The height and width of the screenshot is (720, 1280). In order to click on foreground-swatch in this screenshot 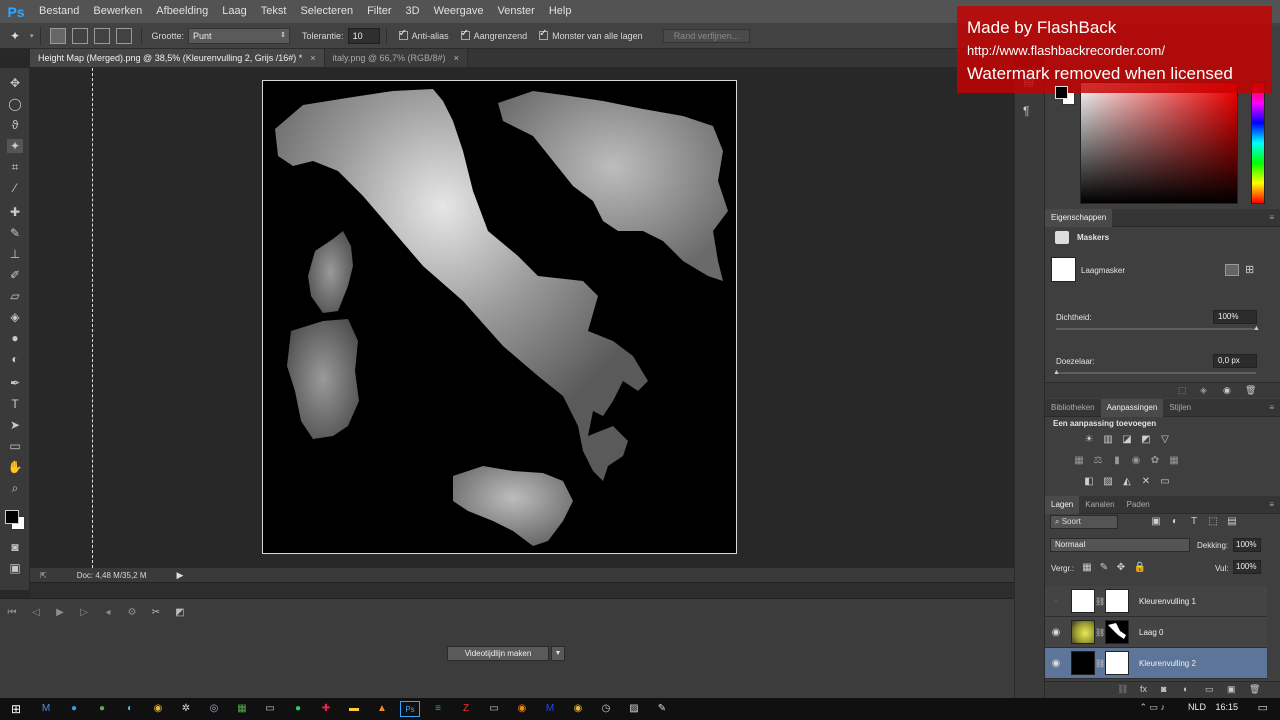, I will do `click(1061, 92)`.